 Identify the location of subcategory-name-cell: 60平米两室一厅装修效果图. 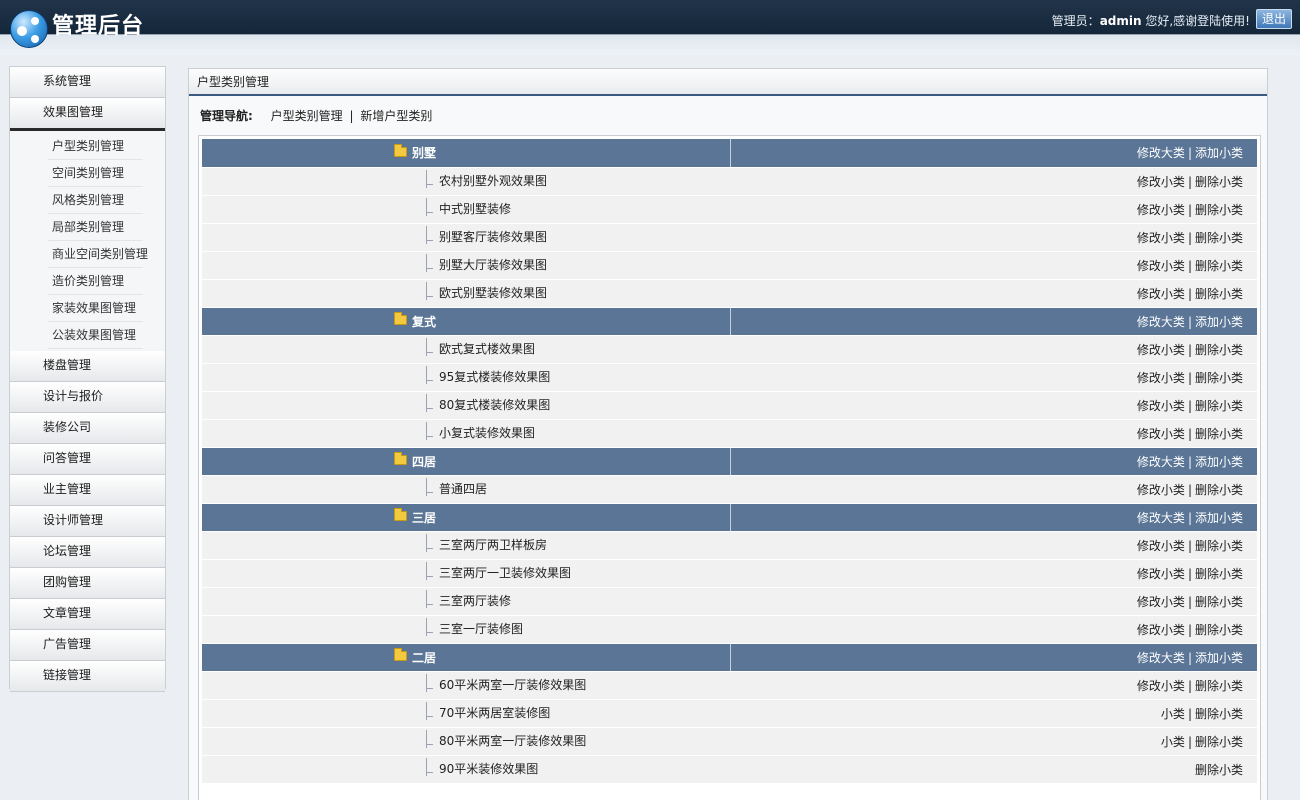
(466, 685).